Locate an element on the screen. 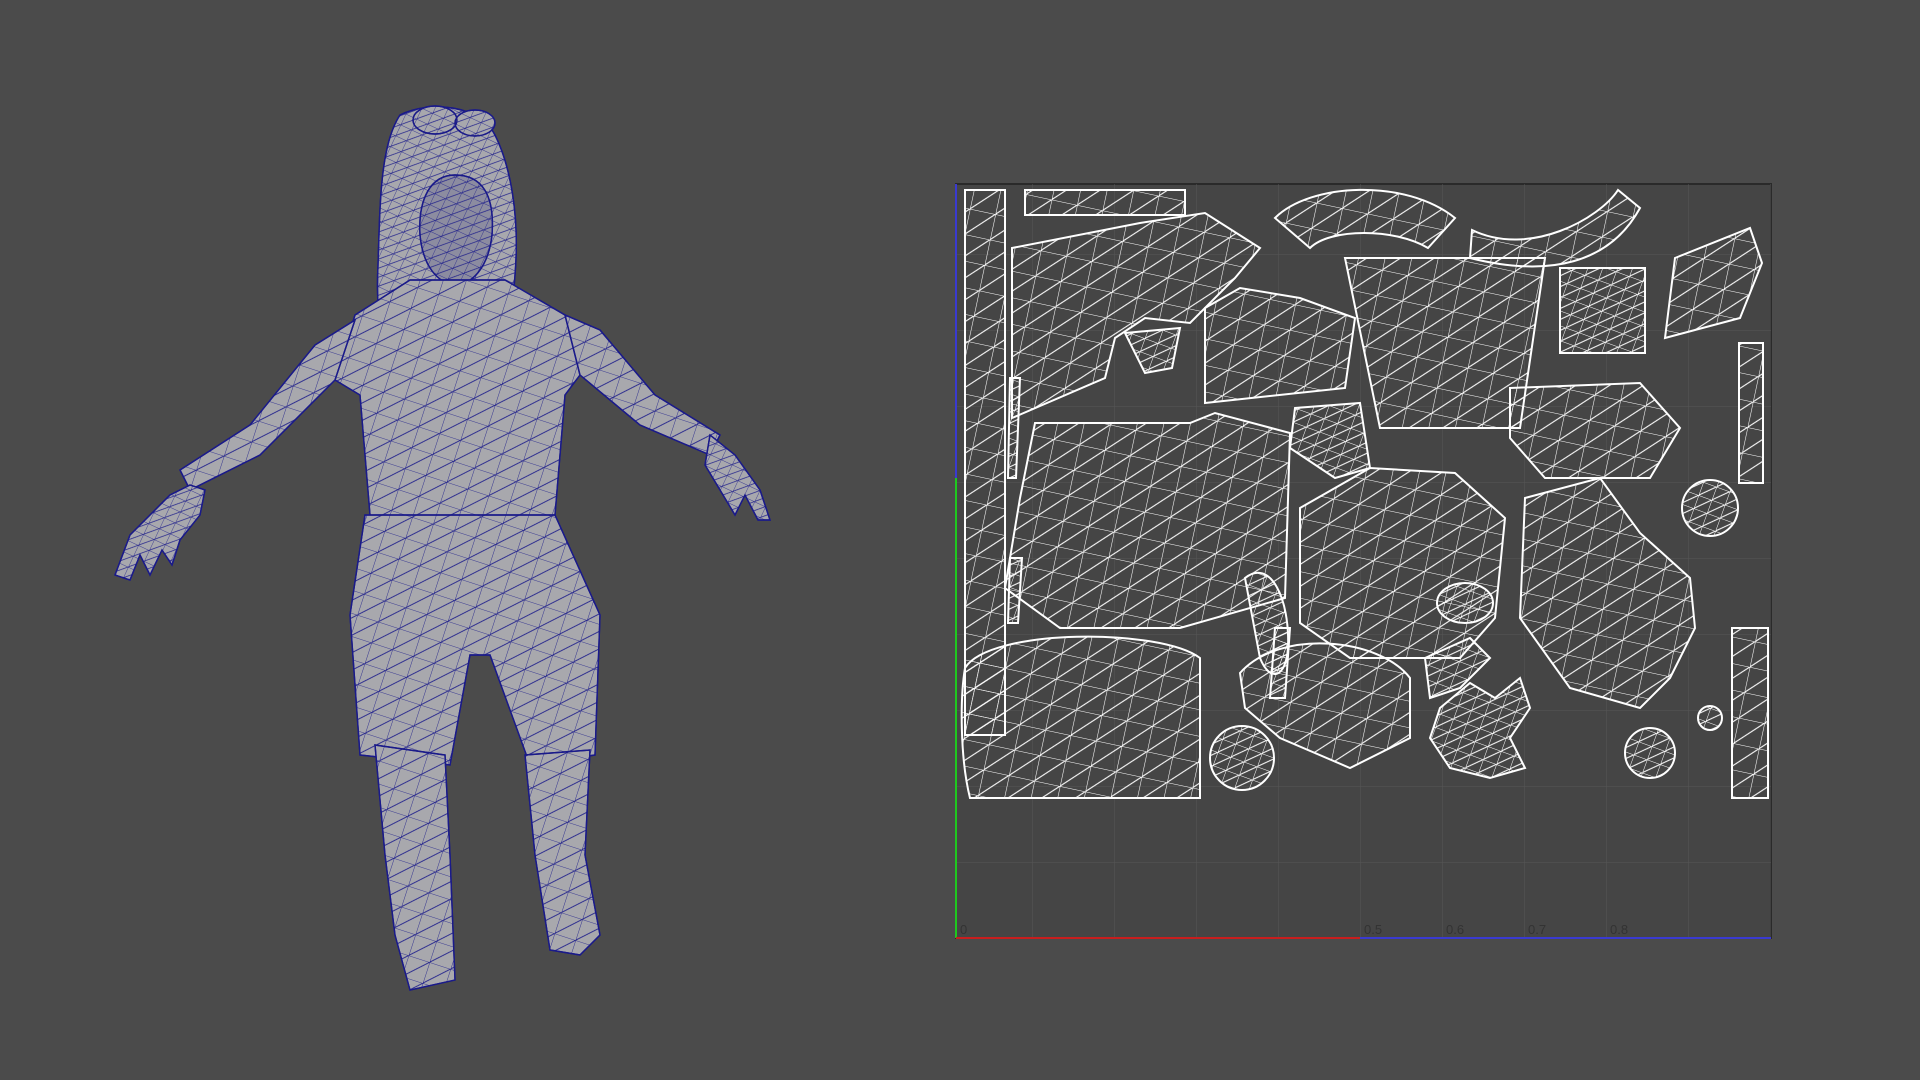 The image size is (1920, 1080). uv-shell-disc-right is located at coordinates (1710, 508).